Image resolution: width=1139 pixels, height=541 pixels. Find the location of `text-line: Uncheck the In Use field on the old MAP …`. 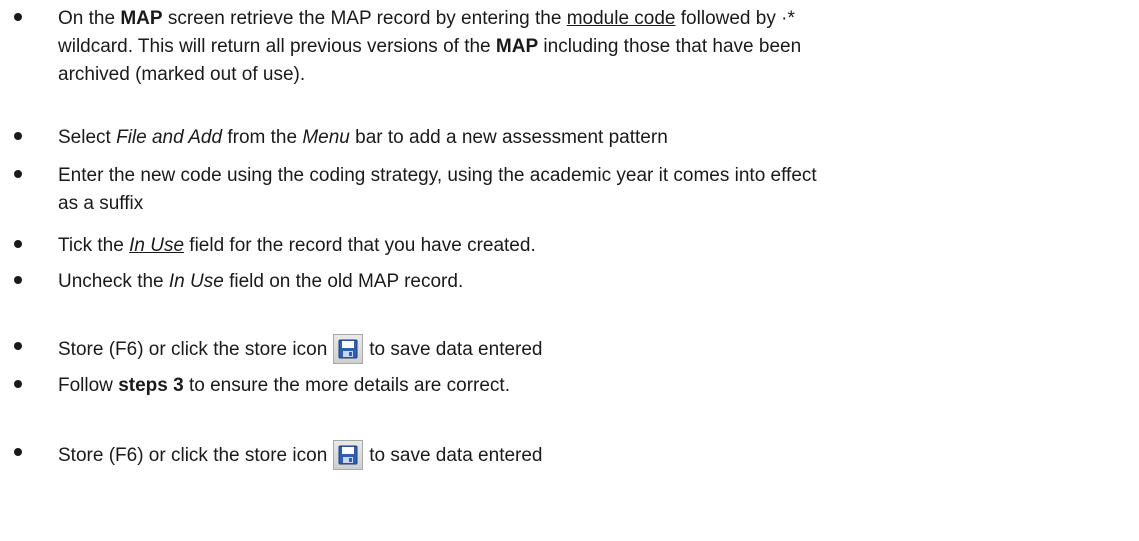

text-line: Uncheck the In Use field on the old MAP … is located at coordinates (594, 282).